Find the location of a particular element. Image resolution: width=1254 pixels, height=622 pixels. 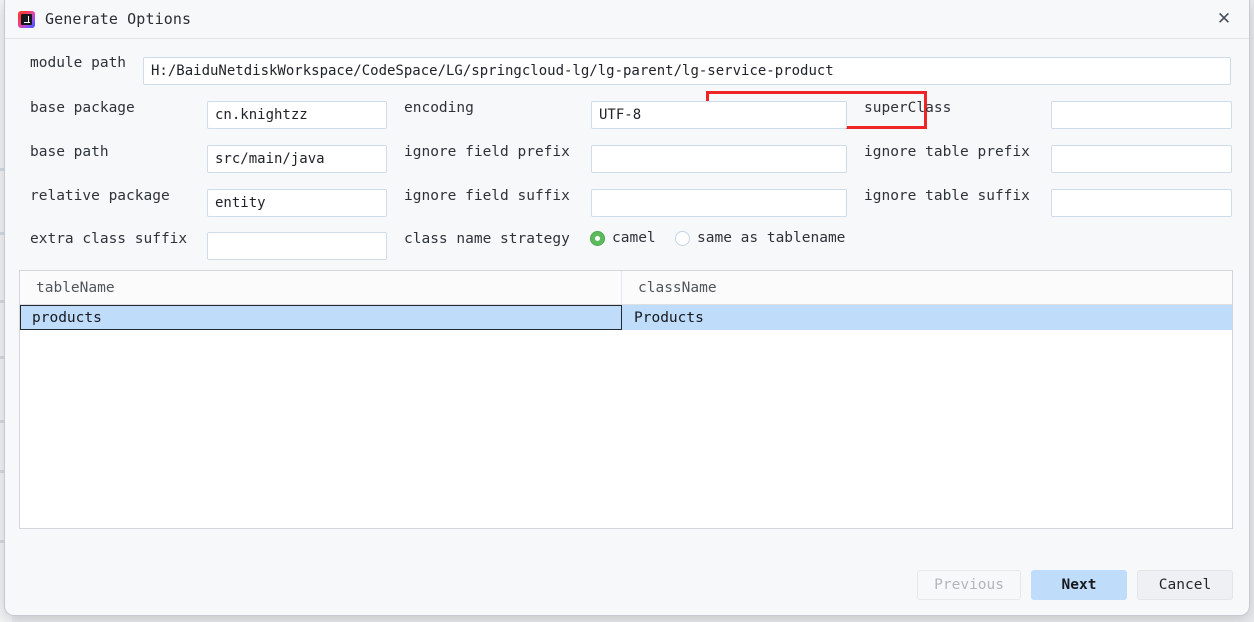

label-ignore-table-prefix: ignore table prefix is located at coordinates (947, 152).